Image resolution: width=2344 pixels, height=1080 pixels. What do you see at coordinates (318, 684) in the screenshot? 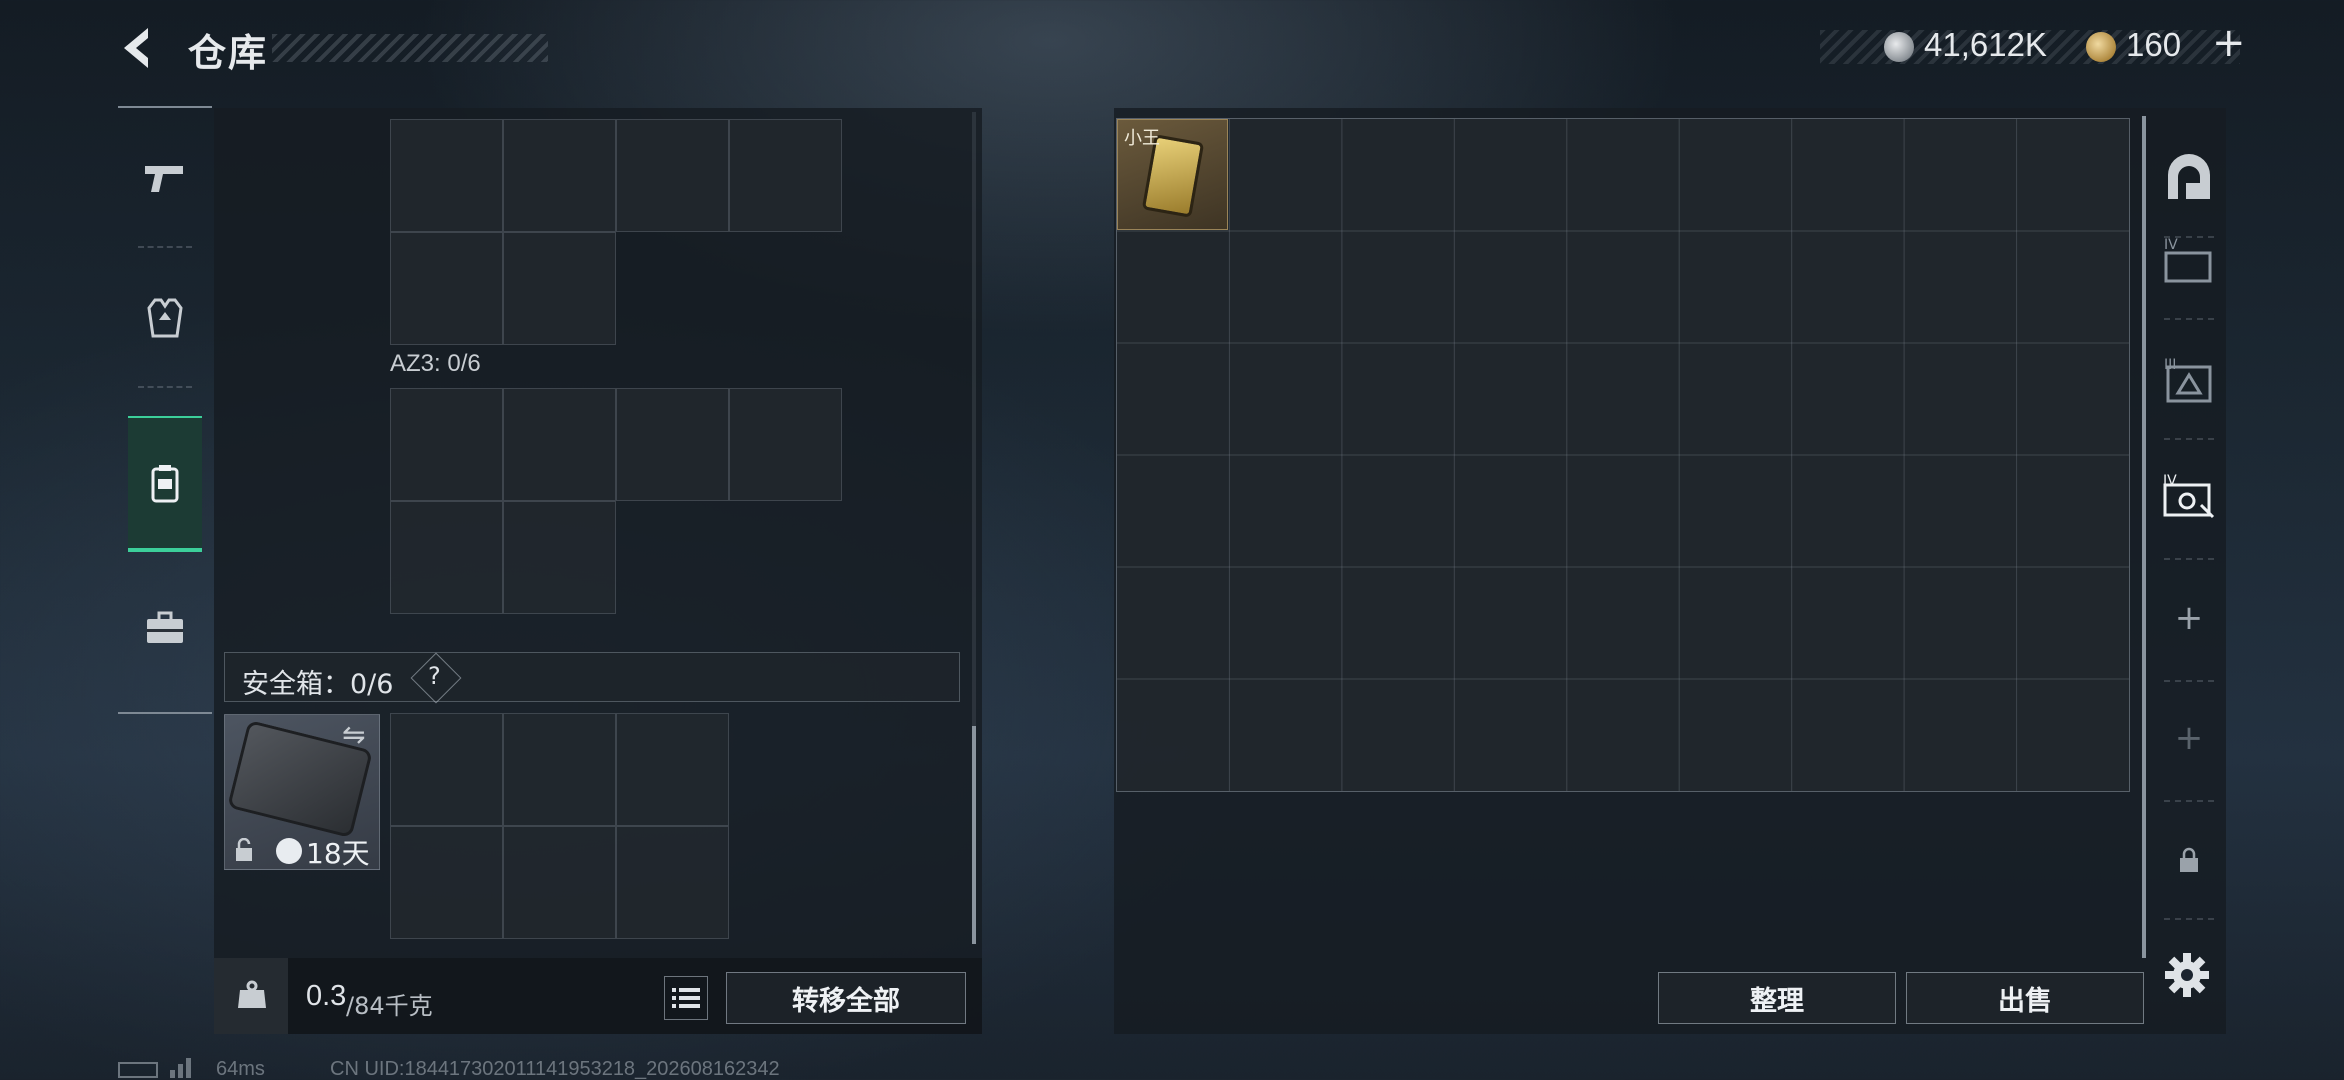
I see `safe-box-label: 安全箱：0/6` at bounding box center [318, 684].